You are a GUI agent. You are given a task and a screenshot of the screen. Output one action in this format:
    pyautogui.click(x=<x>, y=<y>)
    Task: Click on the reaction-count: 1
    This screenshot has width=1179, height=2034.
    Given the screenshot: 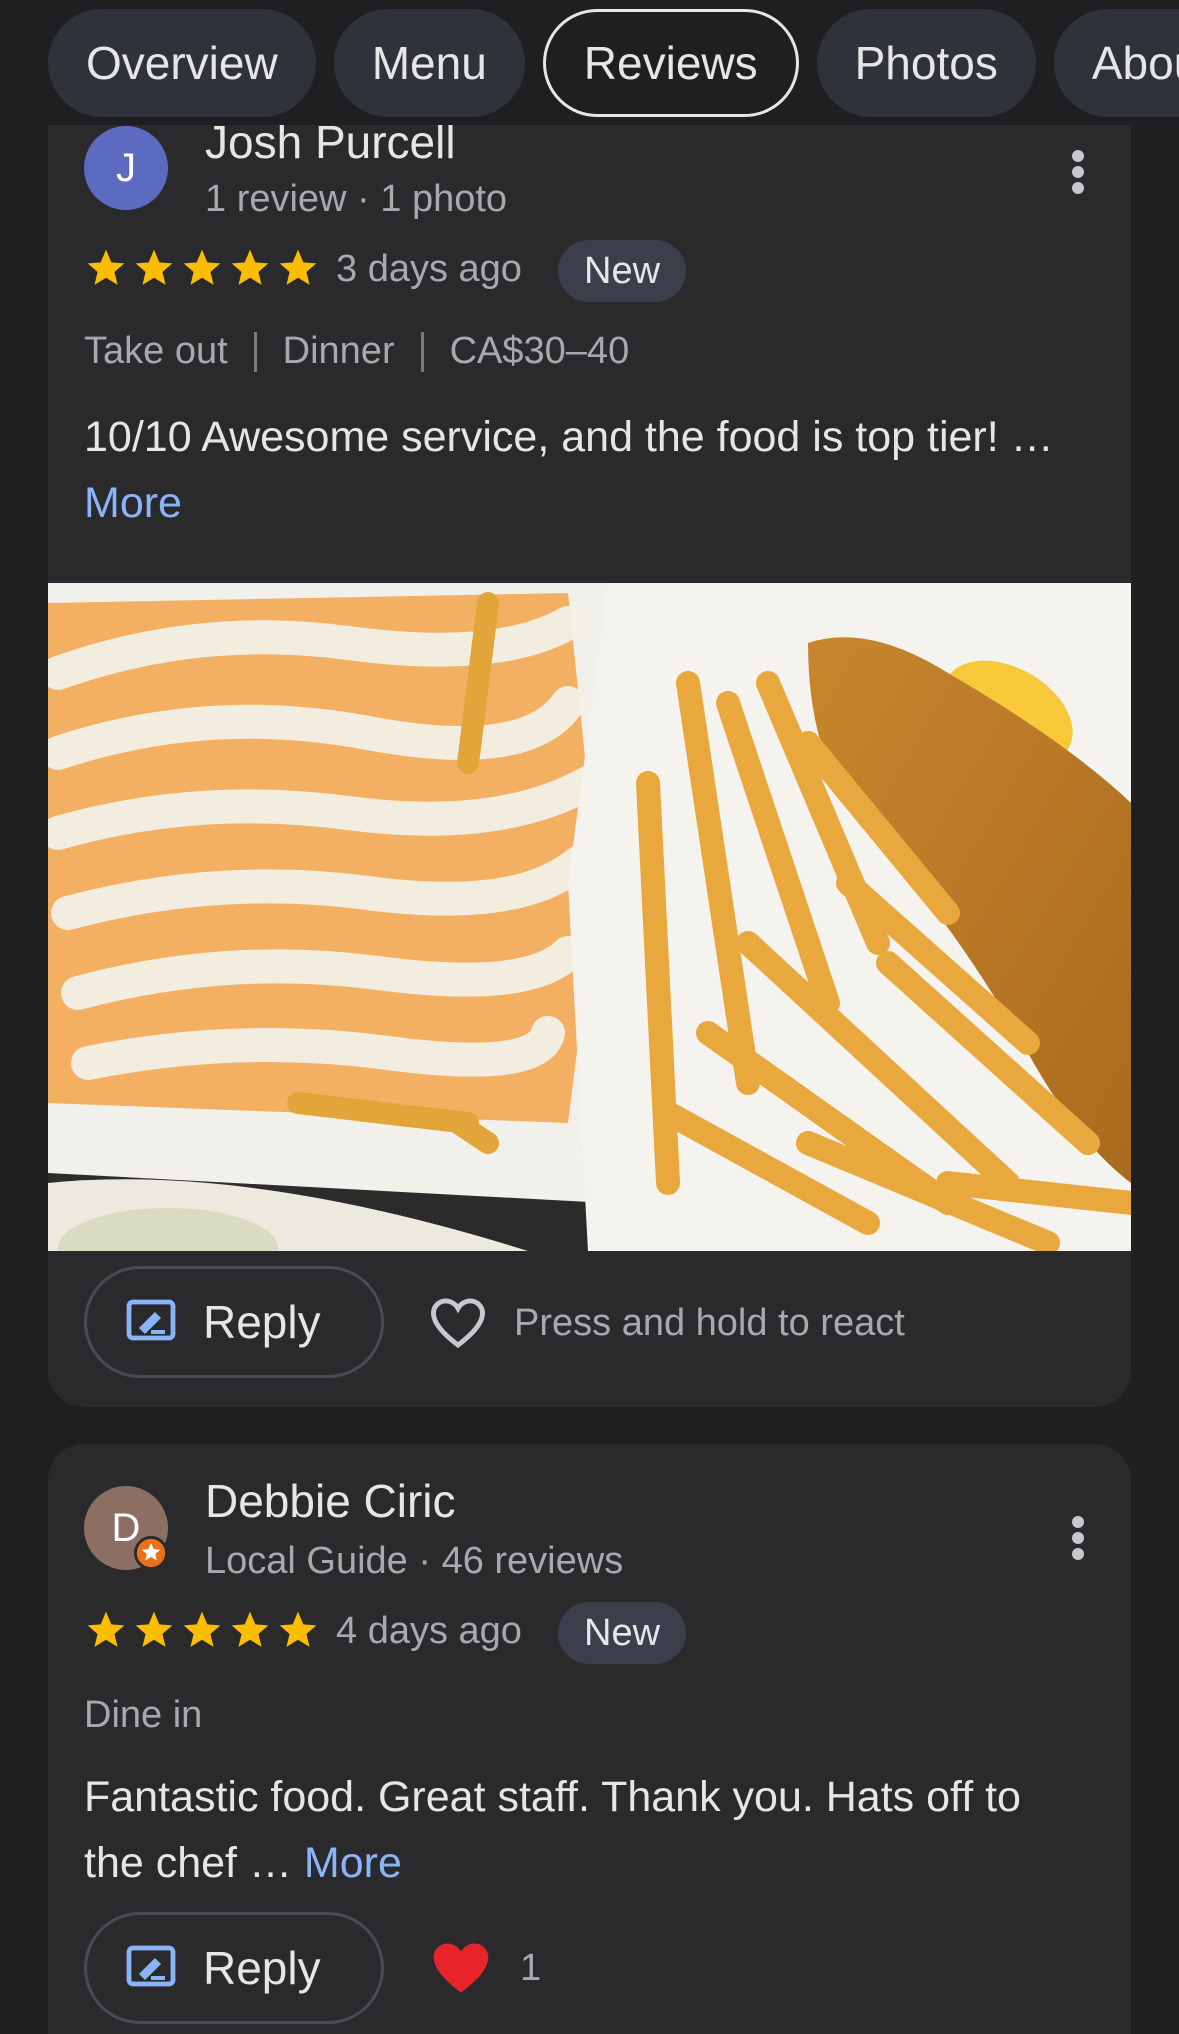 What is the action you would take?
    pyautogui.click(x=531, y=1967)
    